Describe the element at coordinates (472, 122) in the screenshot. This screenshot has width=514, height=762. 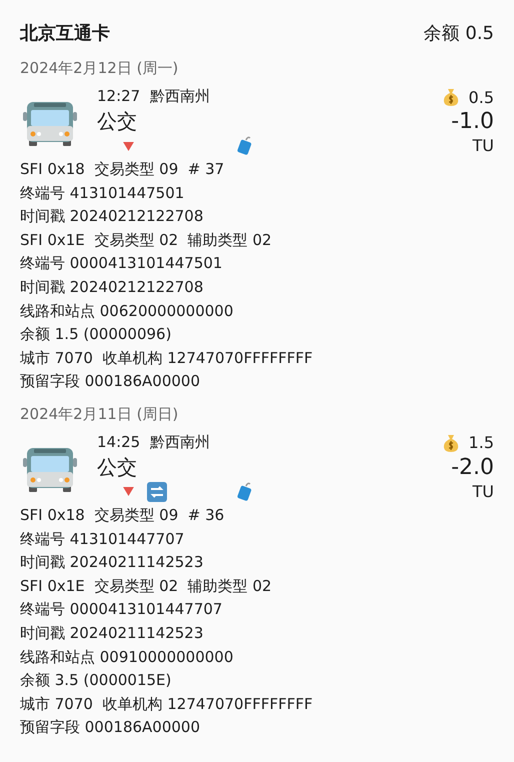
I see `trip-amount: -1.0` at that location.